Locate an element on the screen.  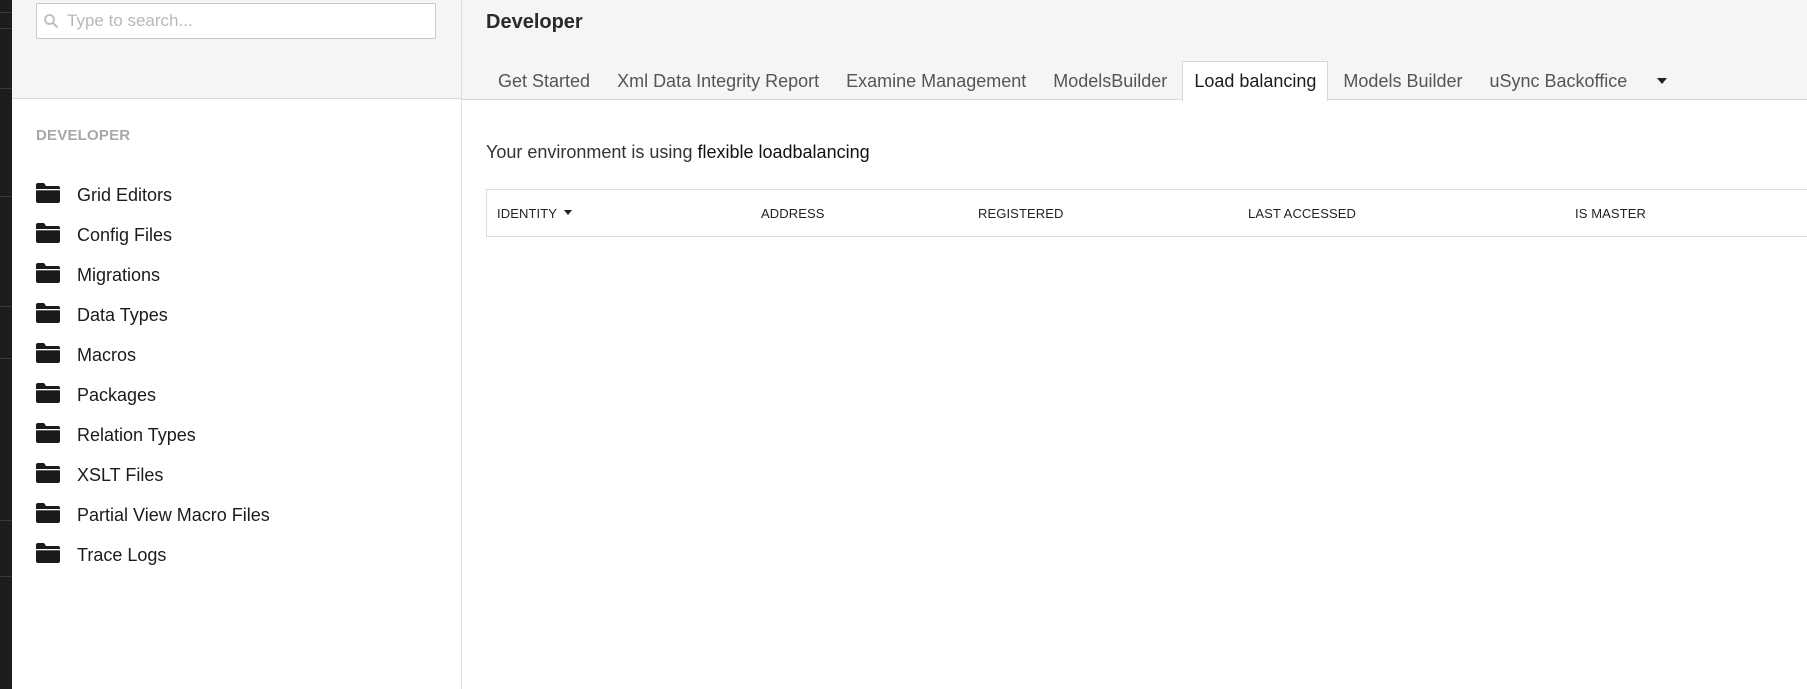
tree-item-xslt-files: XSLT Files is located at coordinates (246, 475).